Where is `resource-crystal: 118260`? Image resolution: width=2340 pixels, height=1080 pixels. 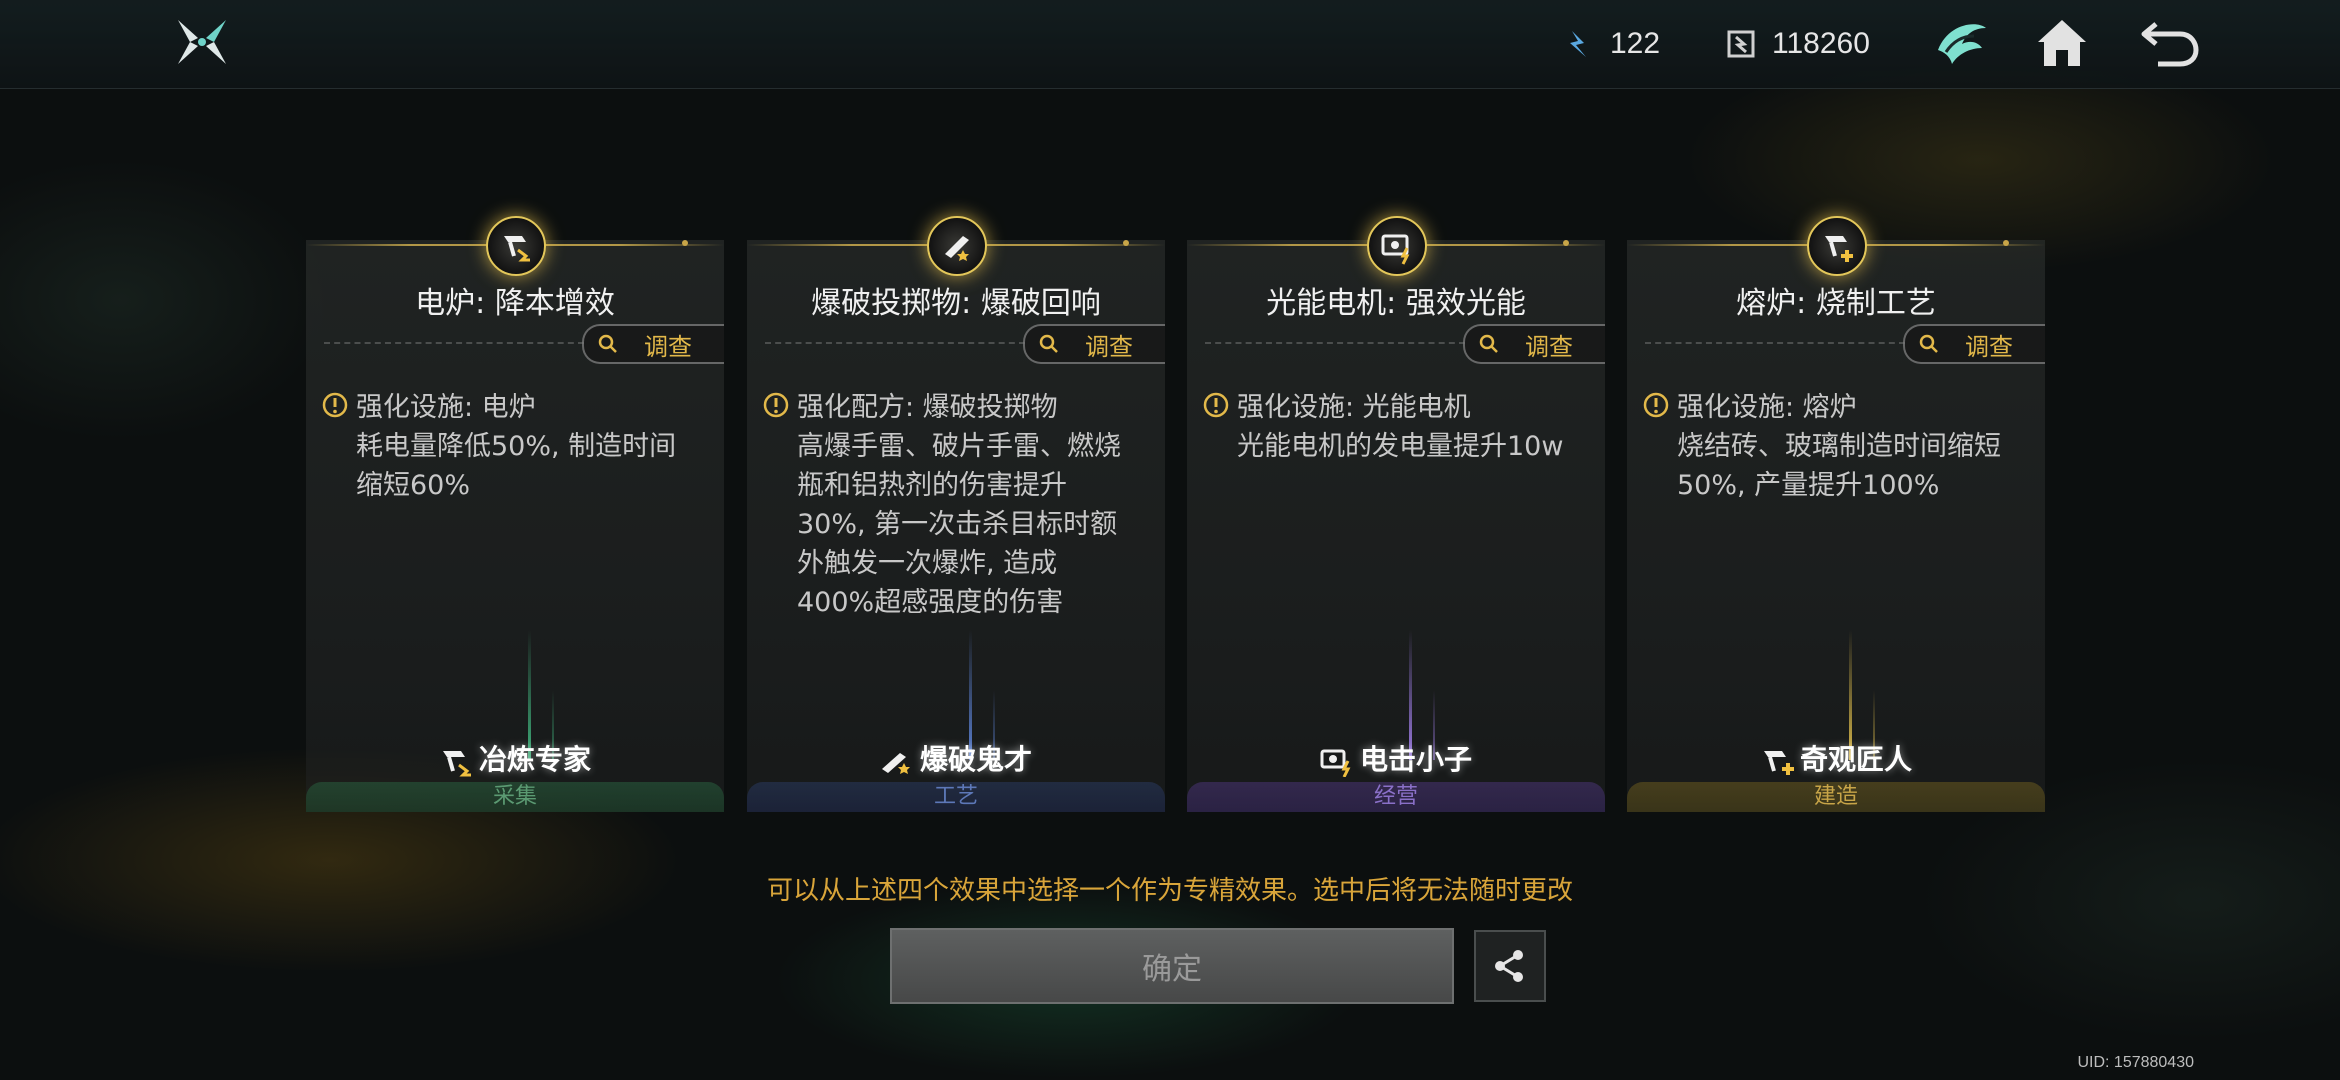 resource-crystal: 118260 is located at coordinates (1797, 44).